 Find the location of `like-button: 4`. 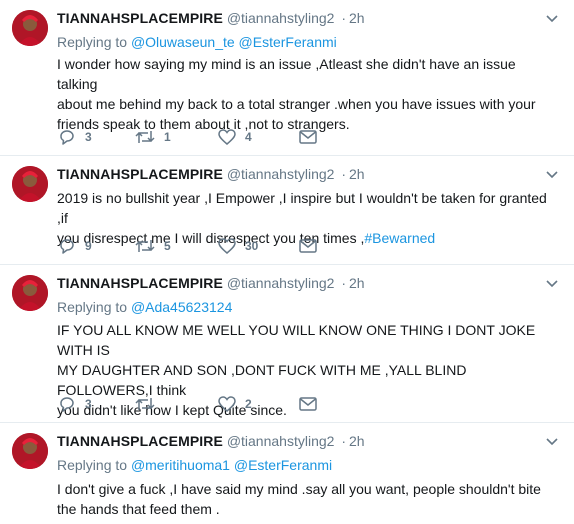

like-button: 4 is located at coordinates (234, 137).